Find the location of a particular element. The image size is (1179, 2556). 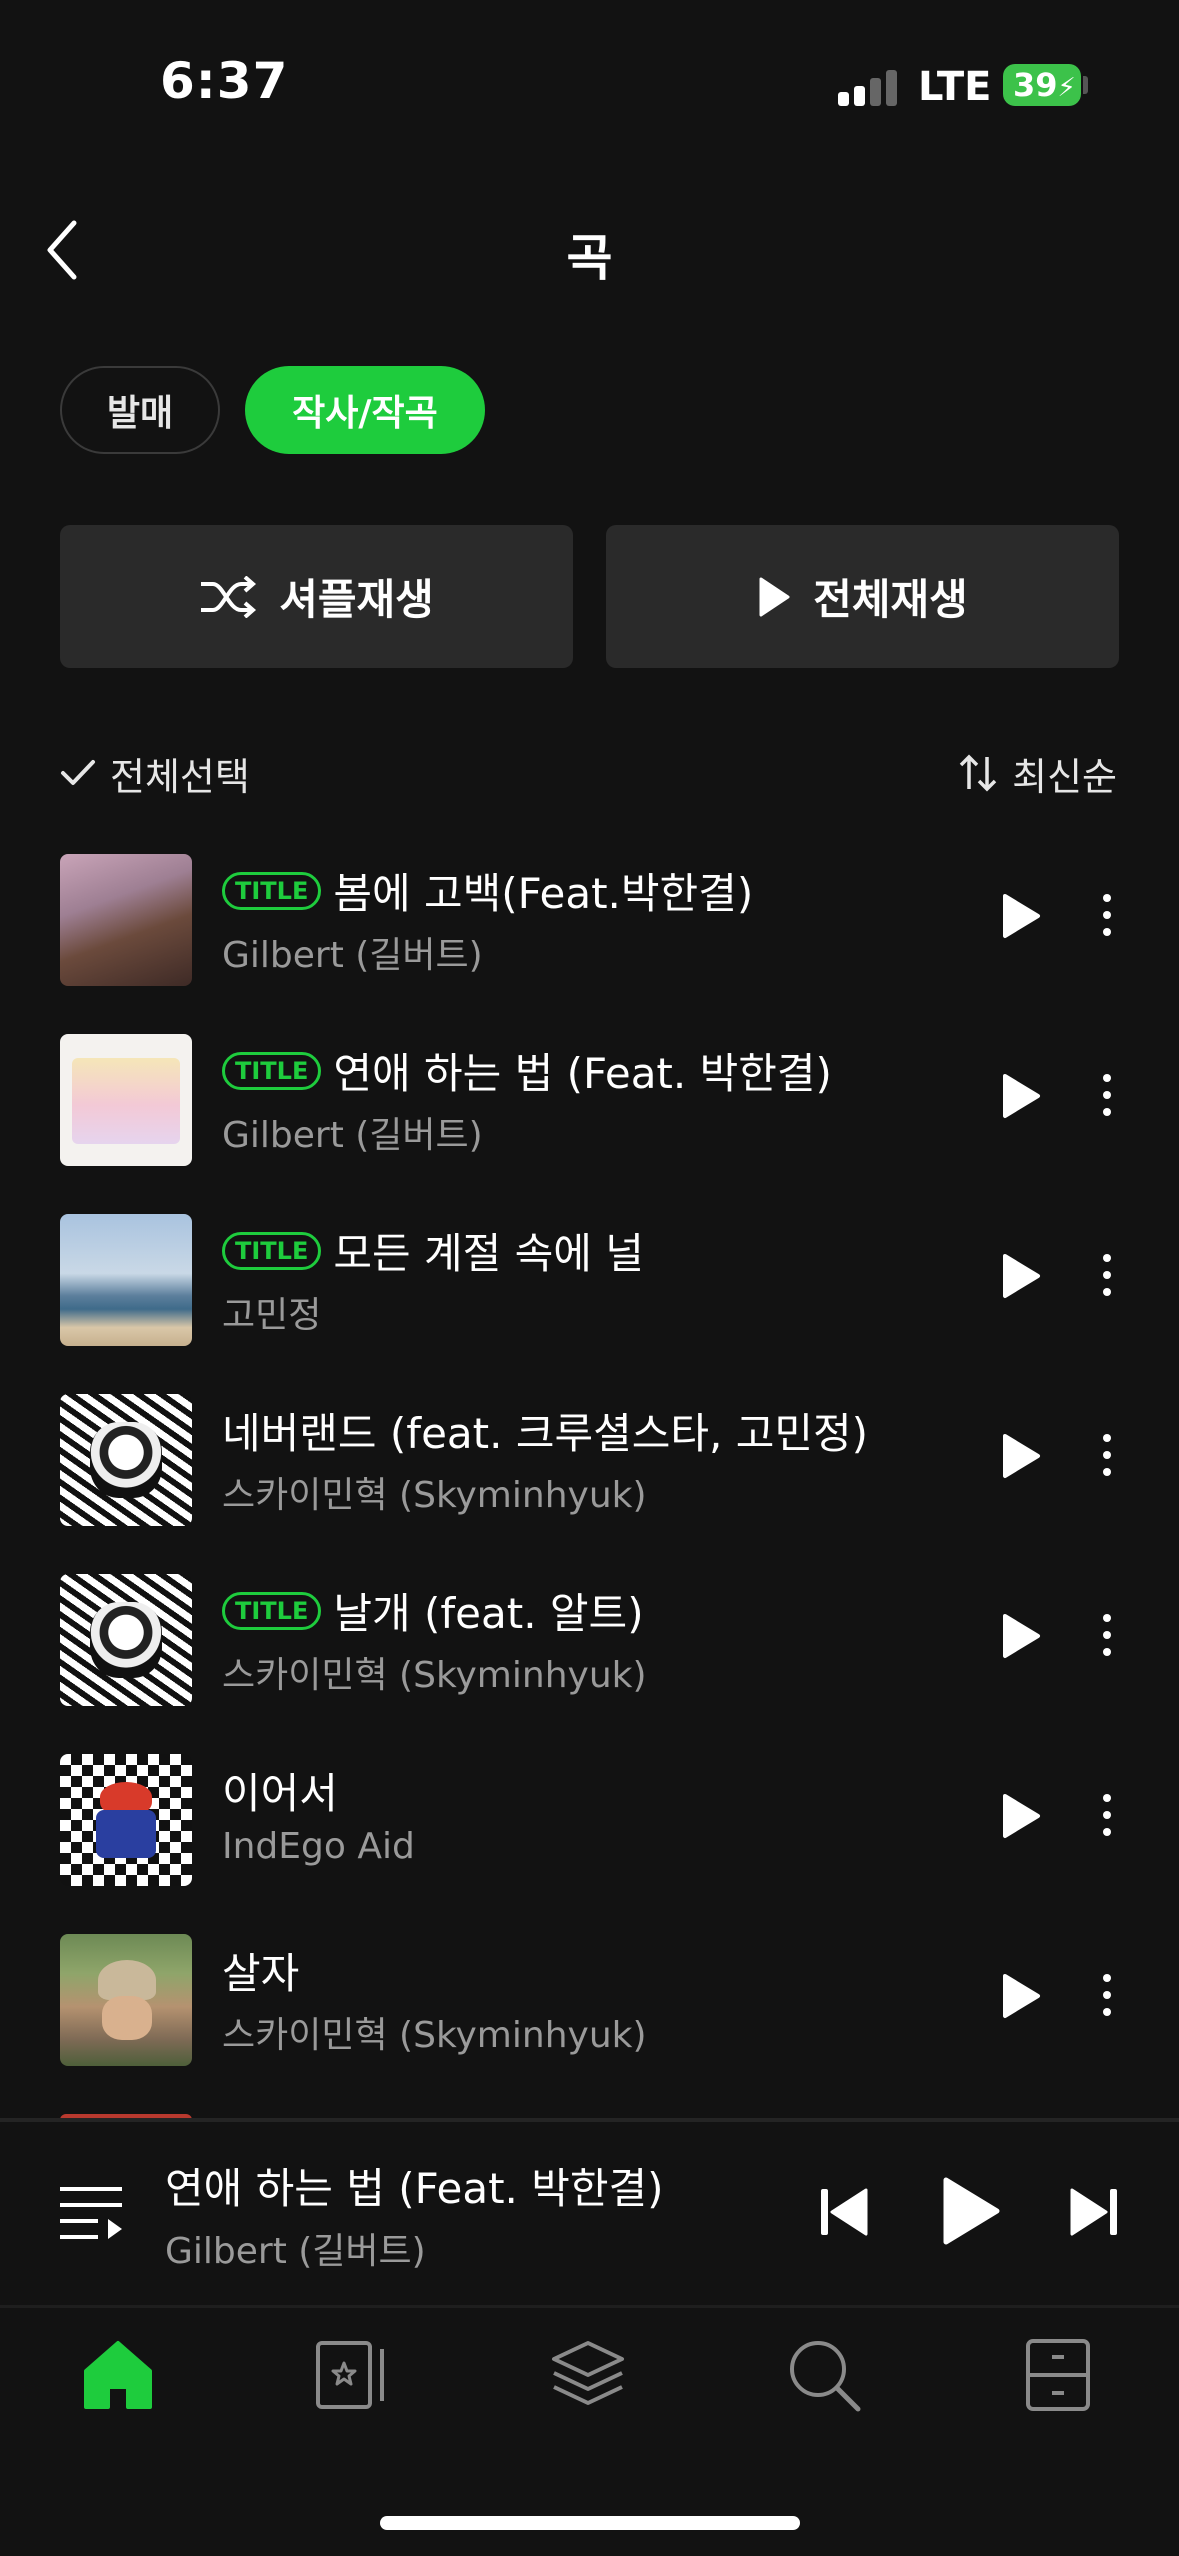

play-all-label: 전체재생 is located at coordinates (890, 599).